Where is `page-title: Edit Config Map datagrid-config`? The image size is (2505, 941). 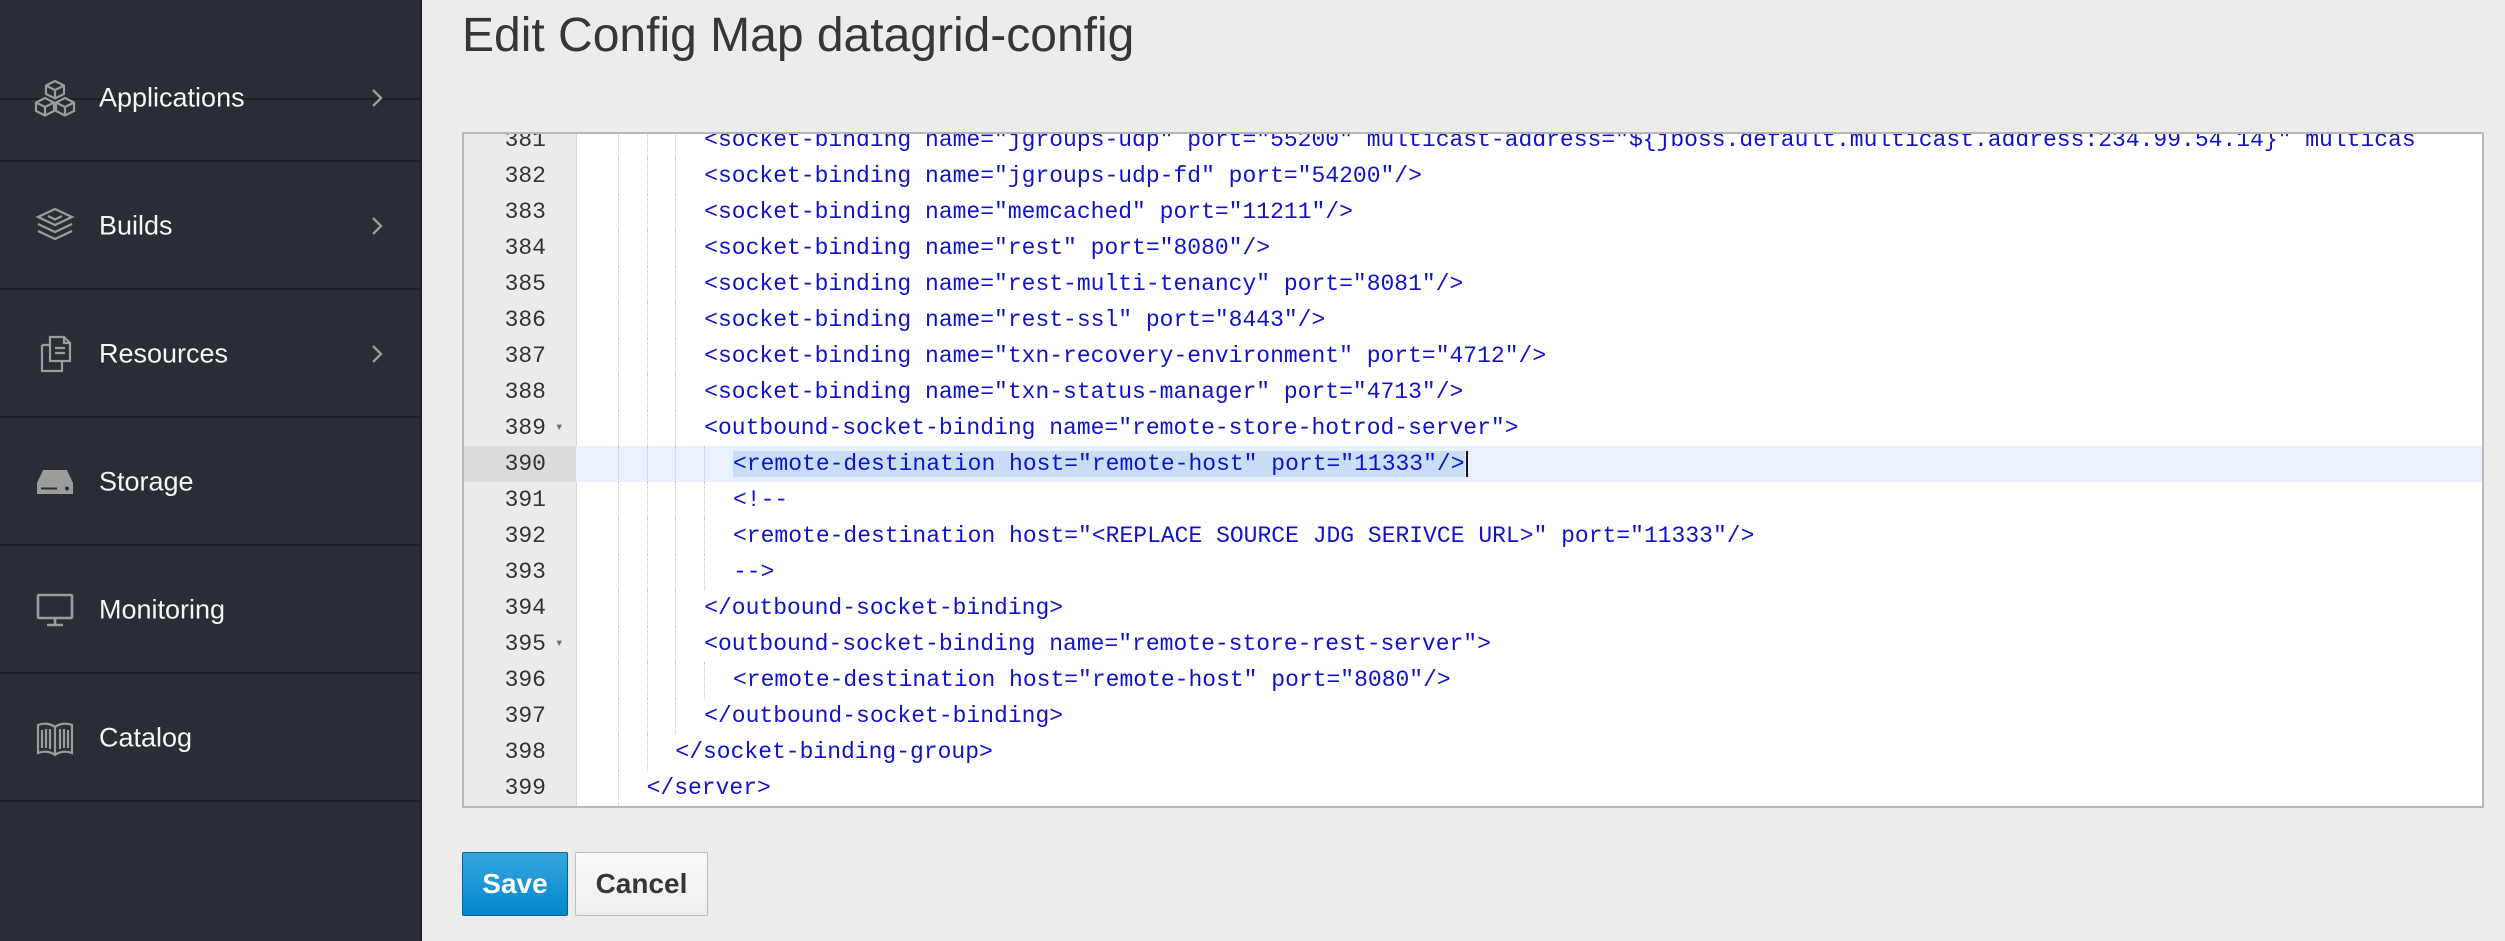
page-title: Edit Config Map datagrid-config is located at coordinates (798, 35).